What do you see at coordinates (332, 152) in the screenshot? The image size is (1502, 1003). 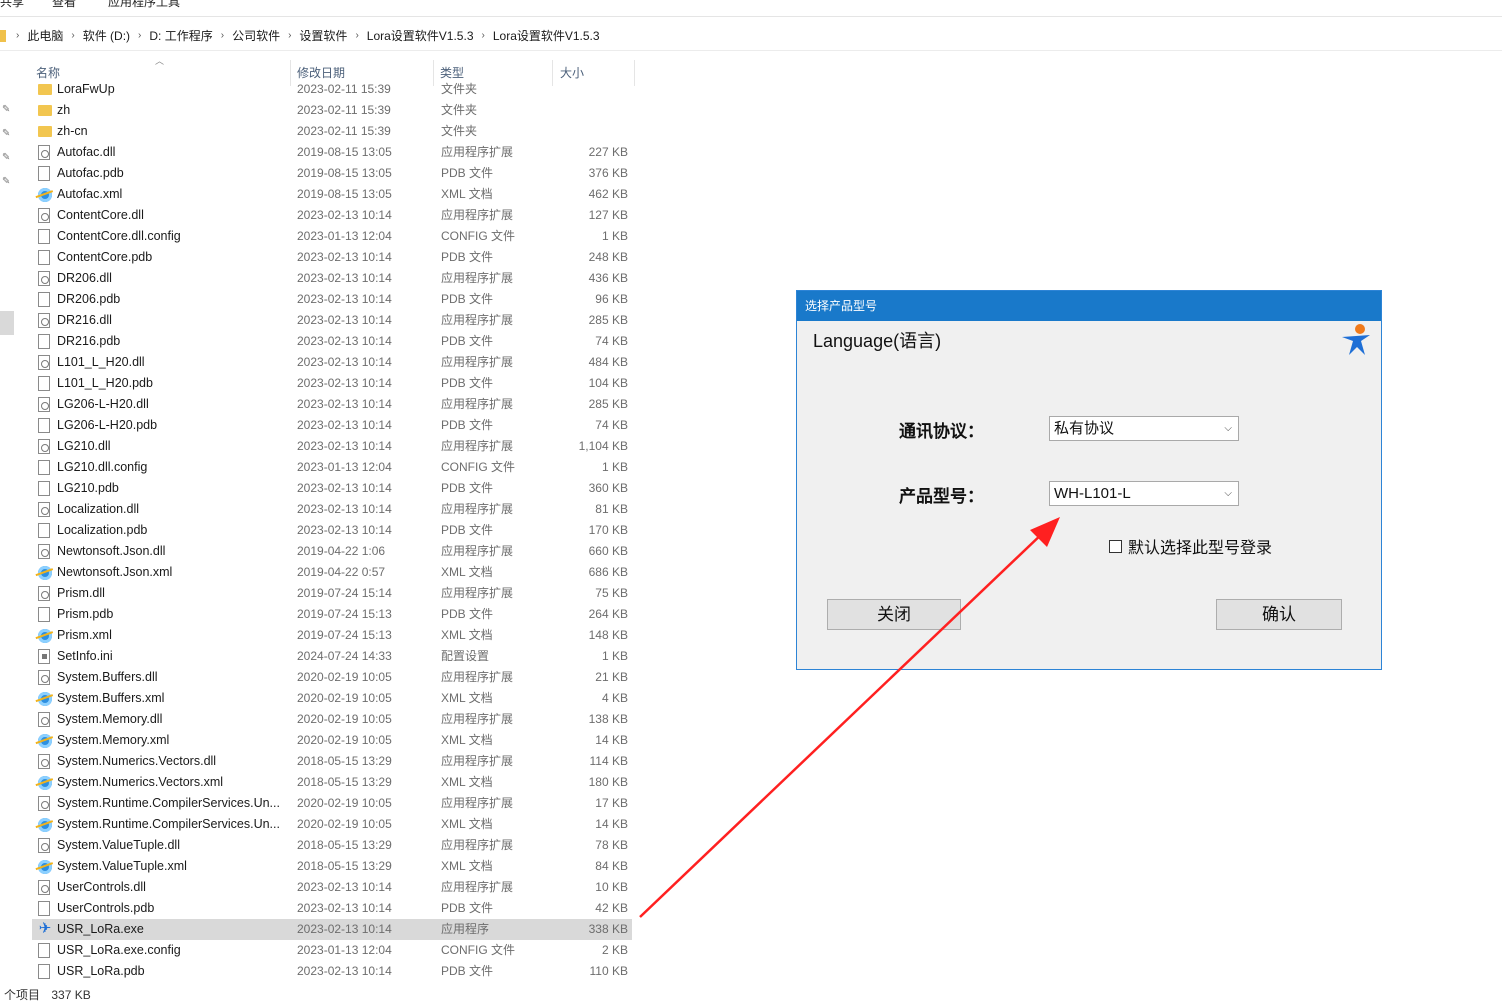 I see `file-row: Autofac.dll 2019-08-15 13:05 应用程序扩展 227 KB` at bounding box center [332, 152].